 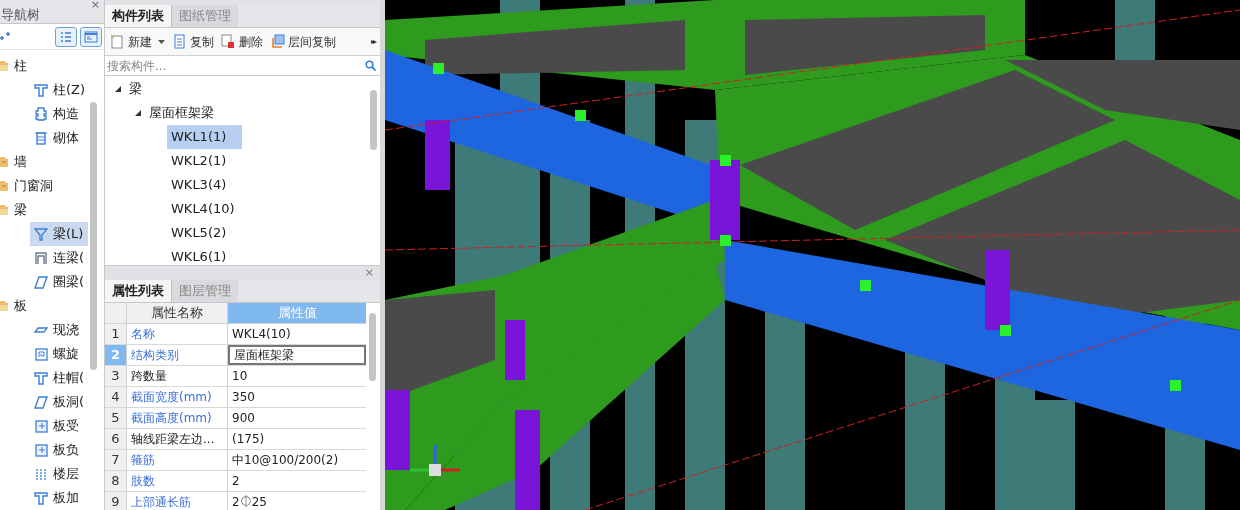 What do you see at coordinates (59, 474) in the screenshot?
I see `tree-item: 楼层` at bounding box center [59, 474].